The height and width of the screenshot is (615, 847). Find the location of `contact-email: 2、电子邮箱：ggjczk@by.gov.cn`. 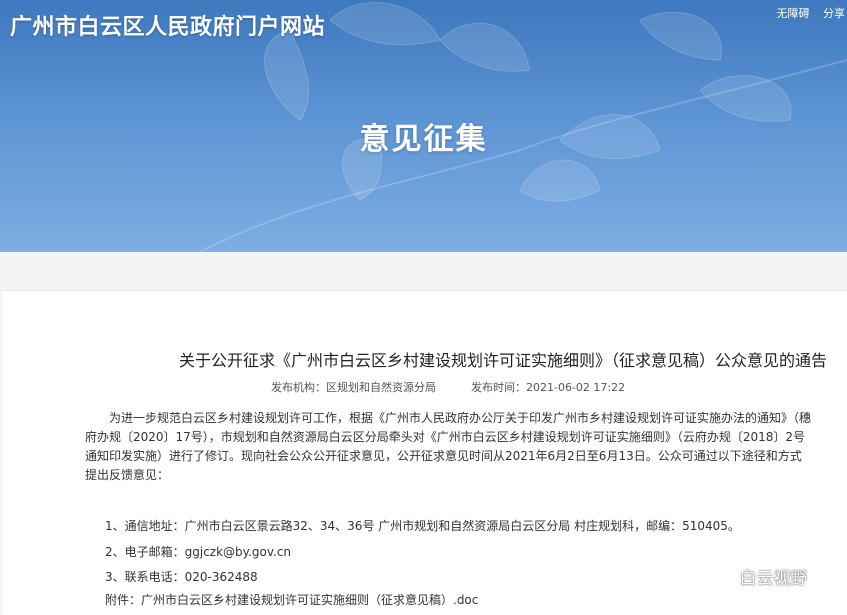

contact-email: 2、电子邮箱：ggjczk@by.gov.cn is located at coordinates (198, 551).